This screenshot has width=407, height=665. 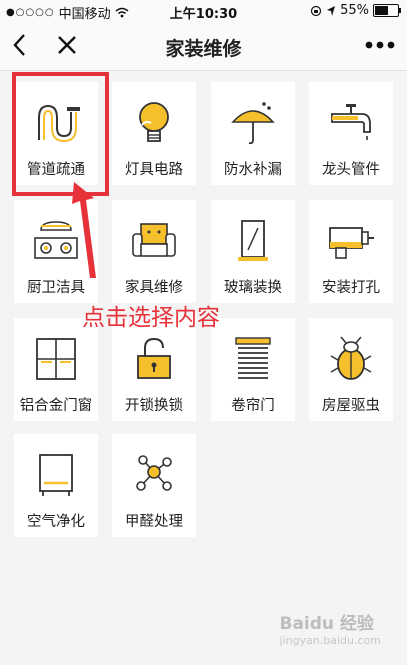 I want to click on umbrella-icon, so click(x=253, y=123).